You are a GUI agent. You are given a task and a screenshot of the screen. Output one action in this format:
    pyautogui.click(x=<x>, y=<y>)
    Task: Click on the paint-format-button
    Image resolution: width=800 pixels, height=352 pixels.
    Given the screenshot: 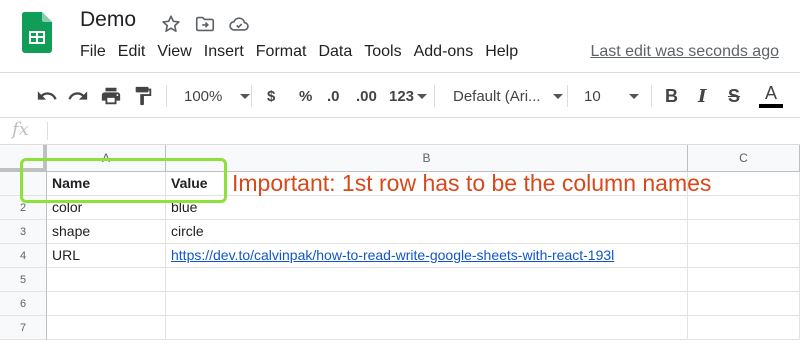 What is the action you would take?
    pyautogui.click(x=143, y=96)
    